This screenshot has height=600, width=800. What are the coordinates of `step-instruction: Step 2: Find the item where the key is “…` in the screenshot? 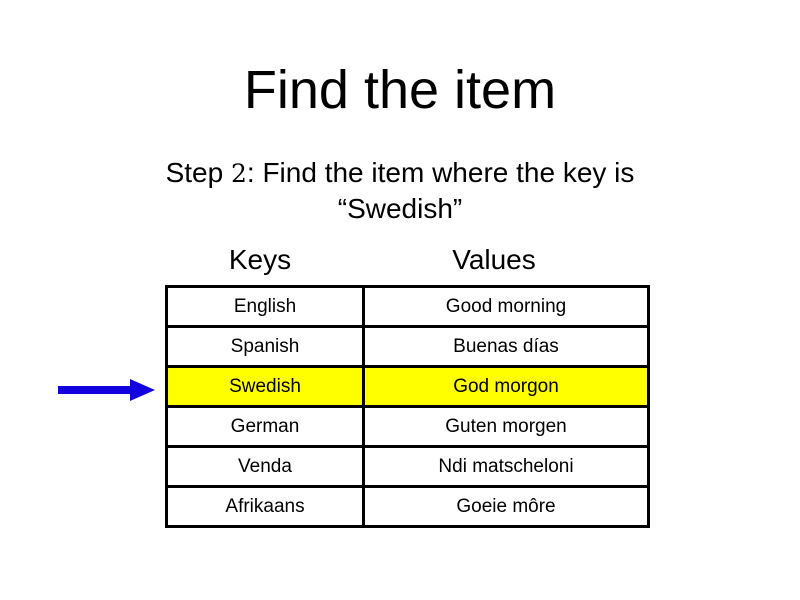 It's located at (400, 190).